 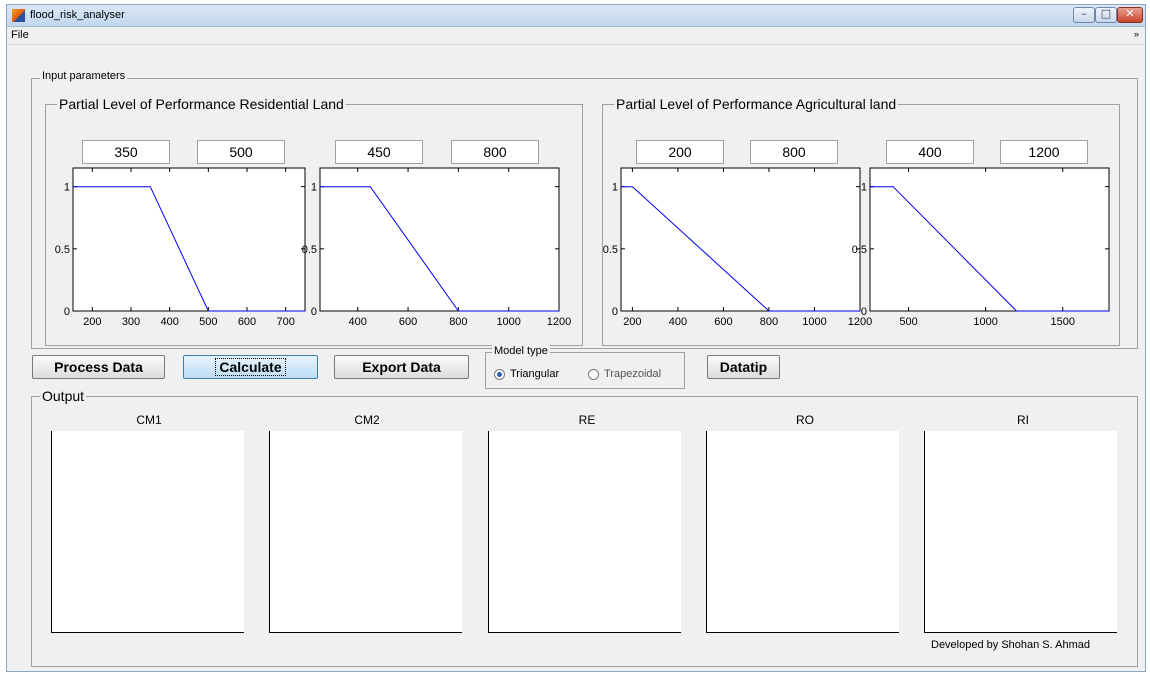 What do you see at coordinates (439, 249) in the screenshot?
I see `chart-2-series-line` at bounding box center [439, 249].